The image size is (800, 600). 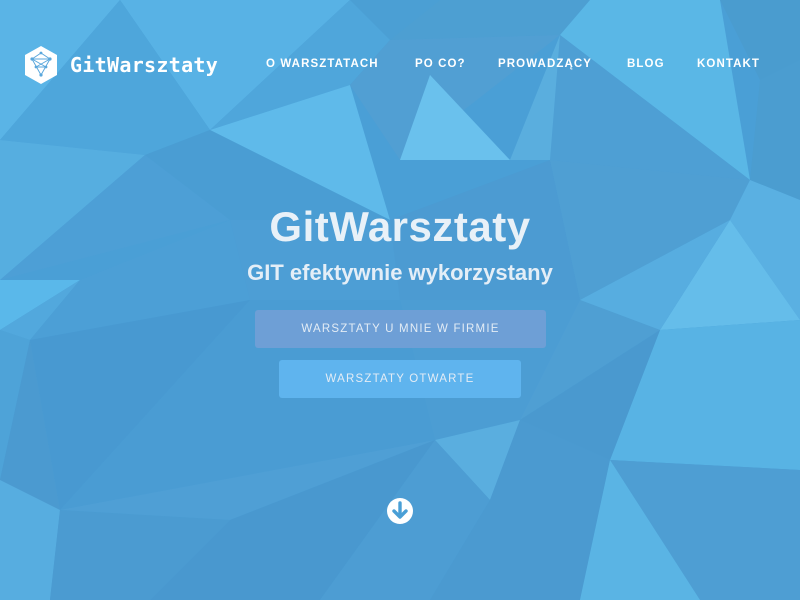 I want to click on hero-subtitle: GIT efektywnie wykorzystany, so click(x=400, y=272).